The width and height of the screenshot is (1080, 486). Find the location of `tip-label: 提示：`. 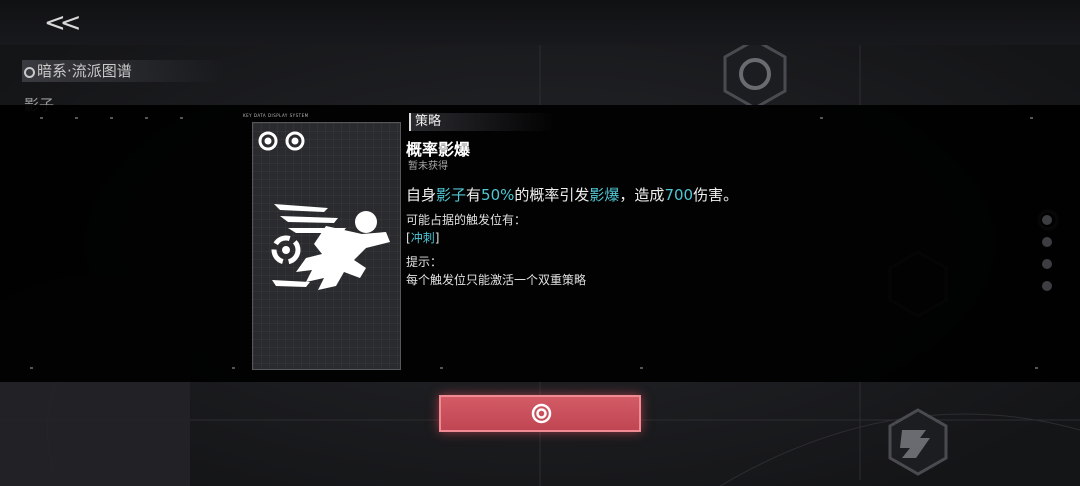

tip-label: 提示： is located at coordinates (424, 262).